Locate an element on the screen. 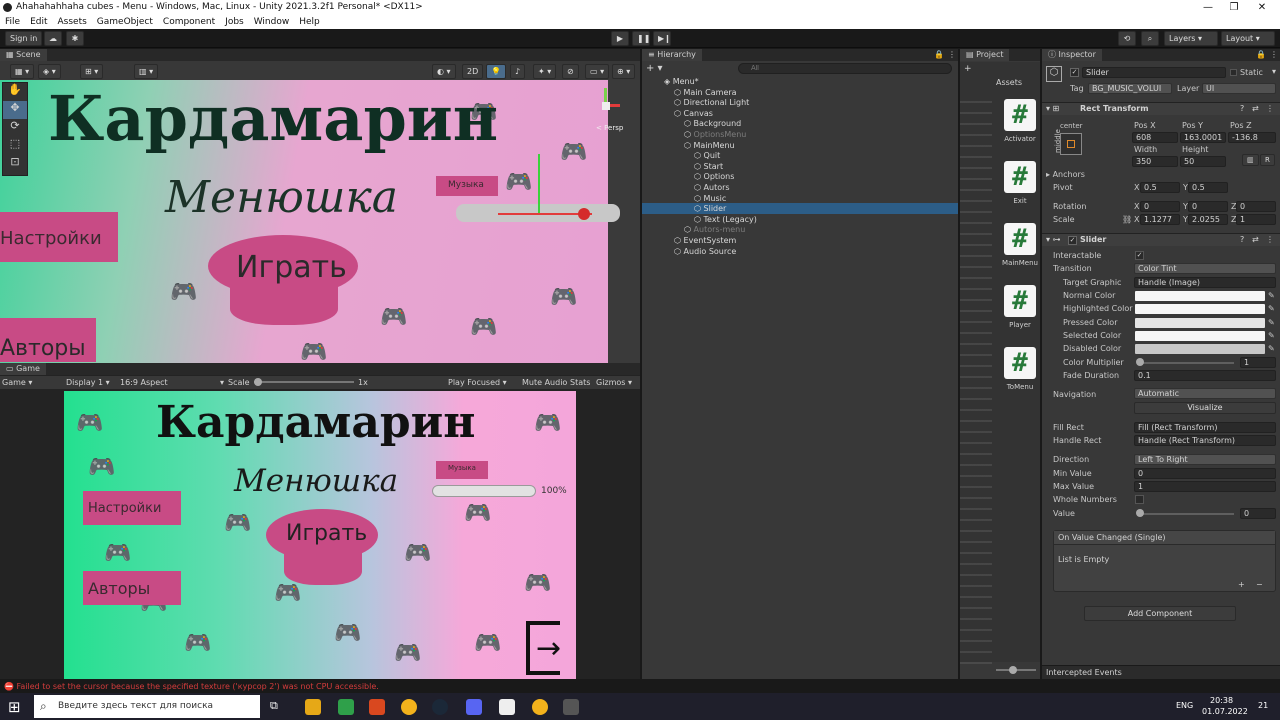 This screenshot has height=720, width=1280. color-multiplier-field: 1 is located at coordinates (1258, 362).